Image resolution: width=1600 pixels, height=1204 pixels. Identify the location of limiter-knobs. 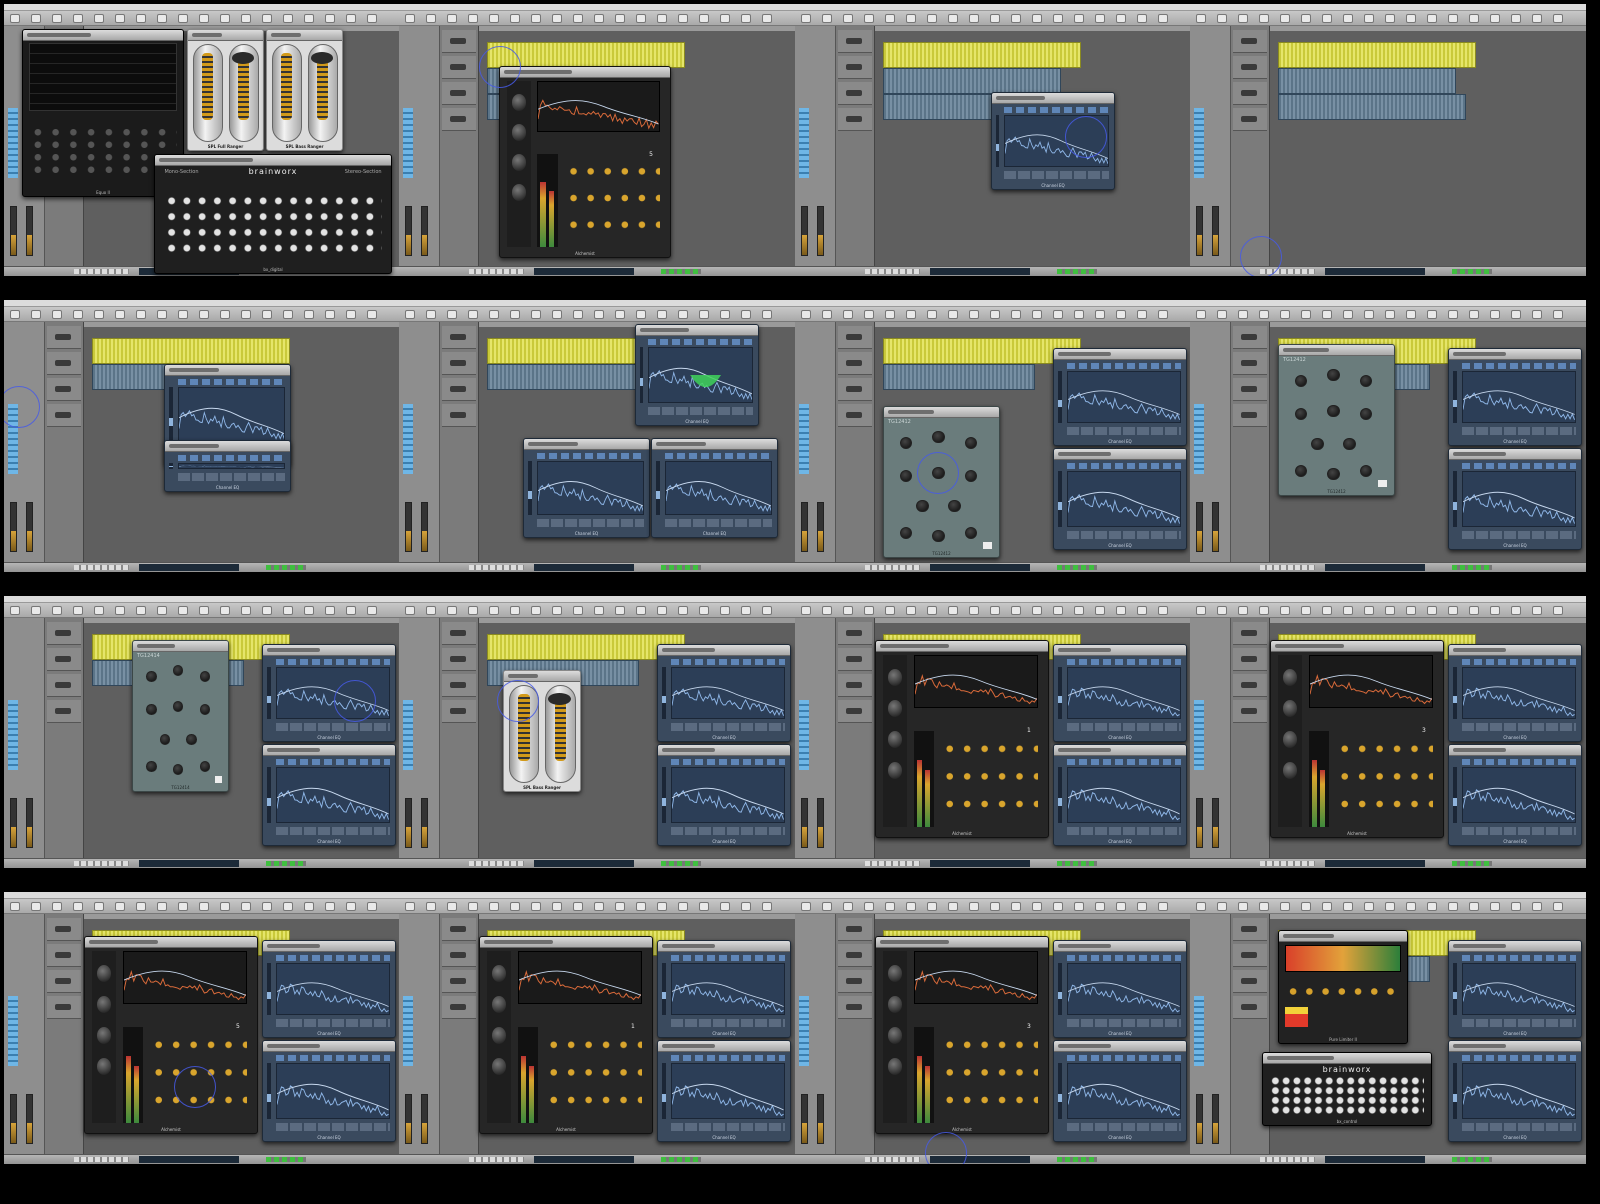
(1343, 991).